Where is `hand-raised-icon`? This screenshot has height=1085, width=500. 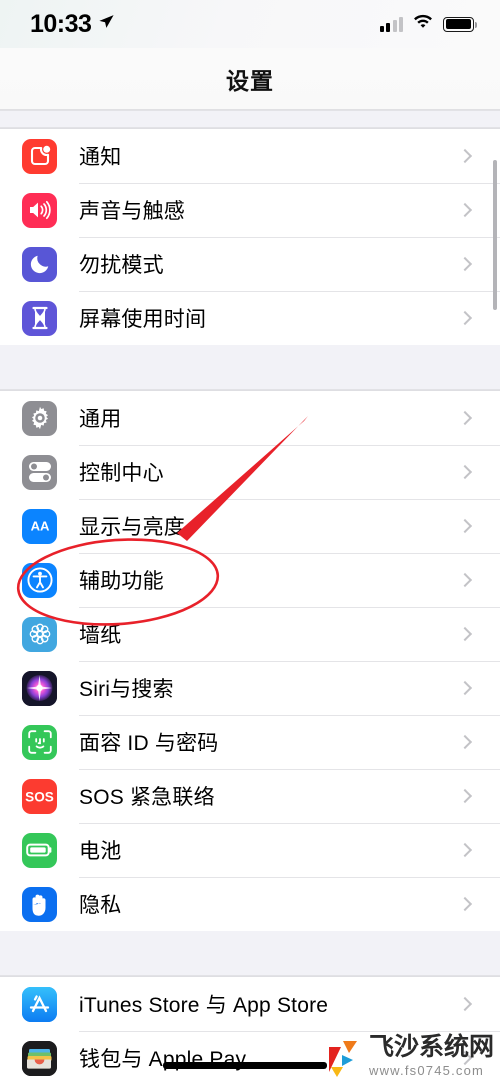 hand-raised-icon is located at coordinates (39, 904).